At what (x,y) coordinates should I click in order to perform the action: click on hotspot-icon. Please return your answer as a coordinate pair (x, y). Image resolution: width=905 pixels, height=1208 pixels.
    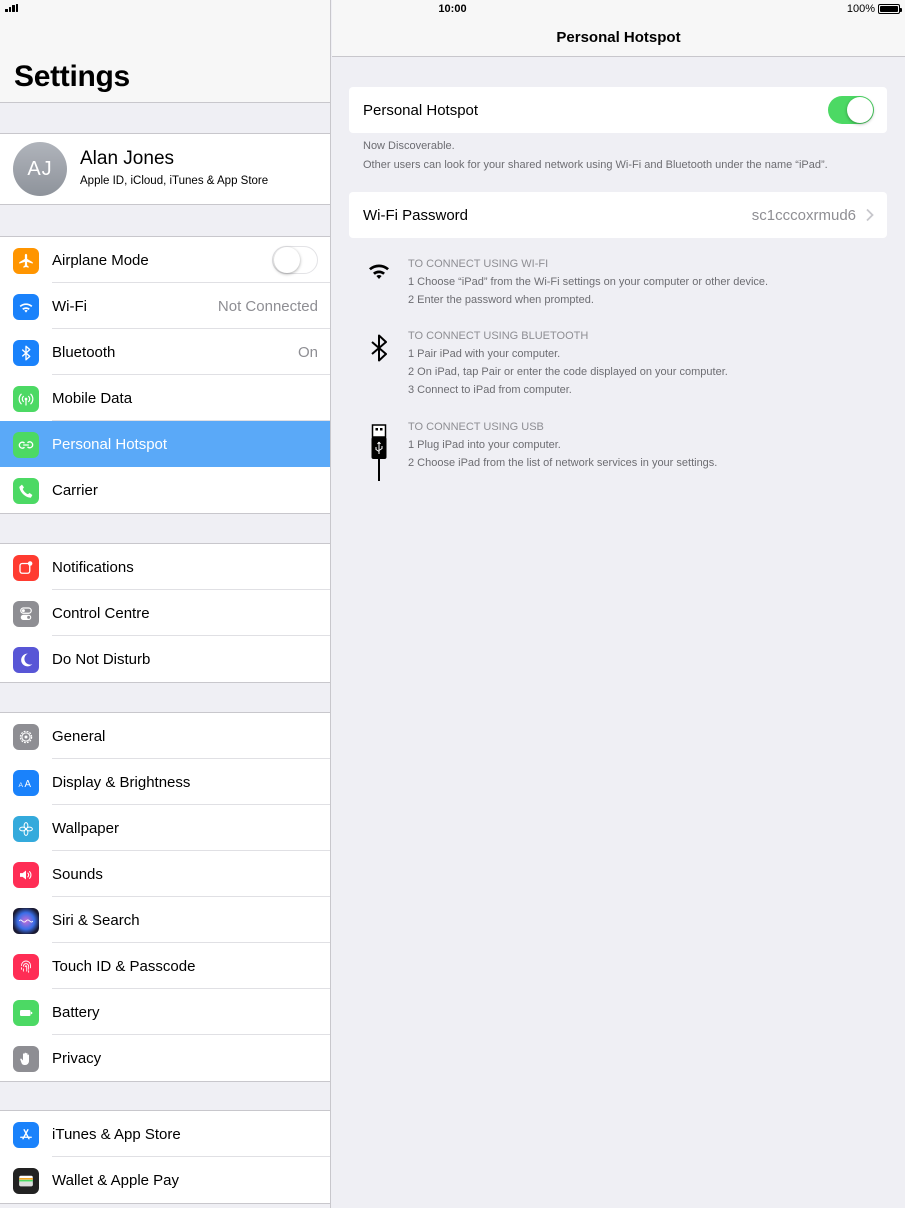
    Looking at the image, I should click on (26, 445).